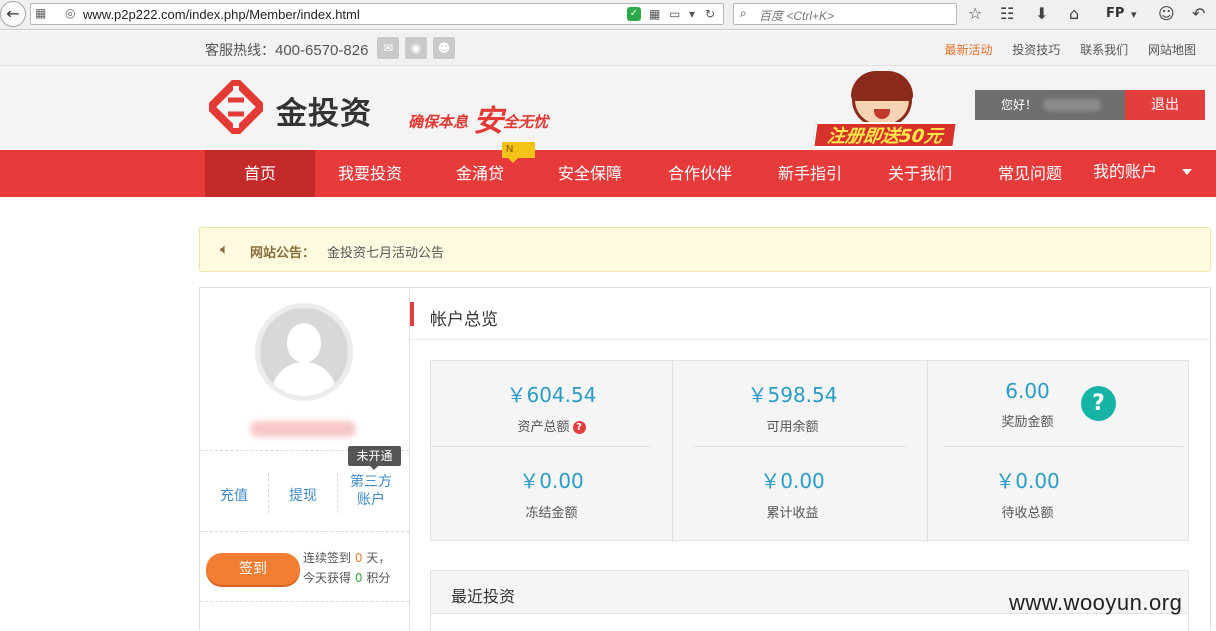 This screenshot has height=631, width=1216. What do you see at coordinates (371, 482) in the screenshot?
I see `third-party-line1: 第三方` at bounding box center [371, 482].